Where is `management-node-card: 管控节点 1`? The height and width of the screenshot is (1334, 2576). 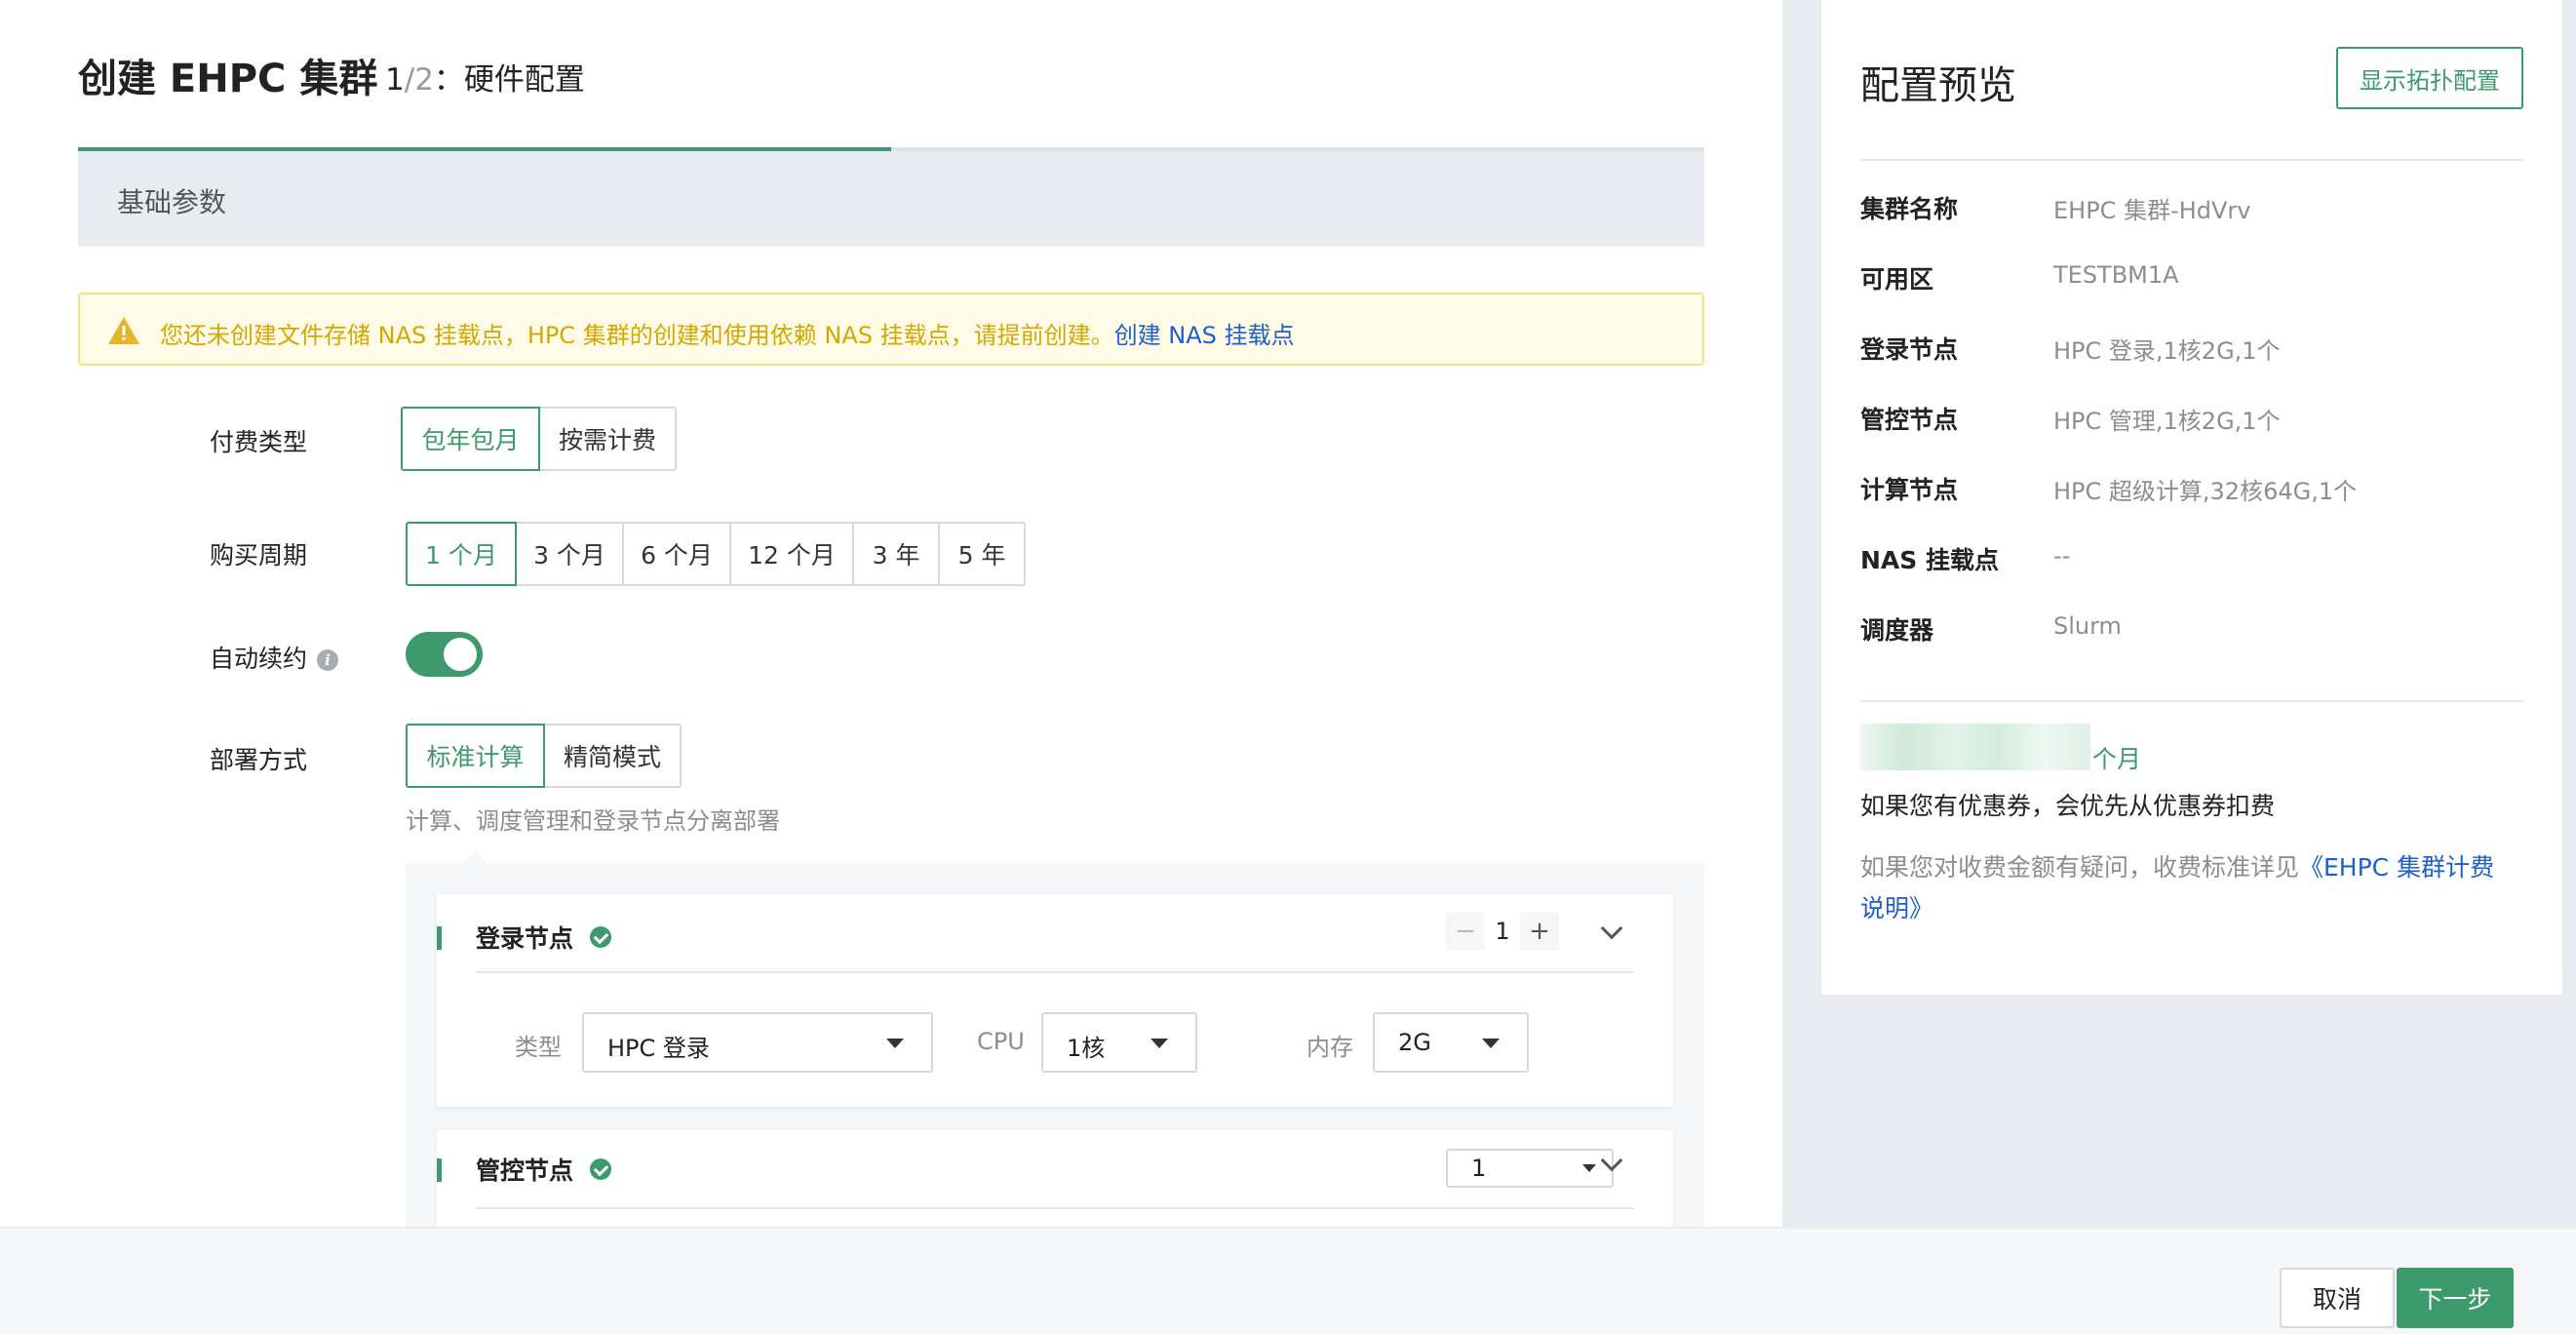
management-node-card: 管控节点 1 is located at coordinates (1055, 1183).